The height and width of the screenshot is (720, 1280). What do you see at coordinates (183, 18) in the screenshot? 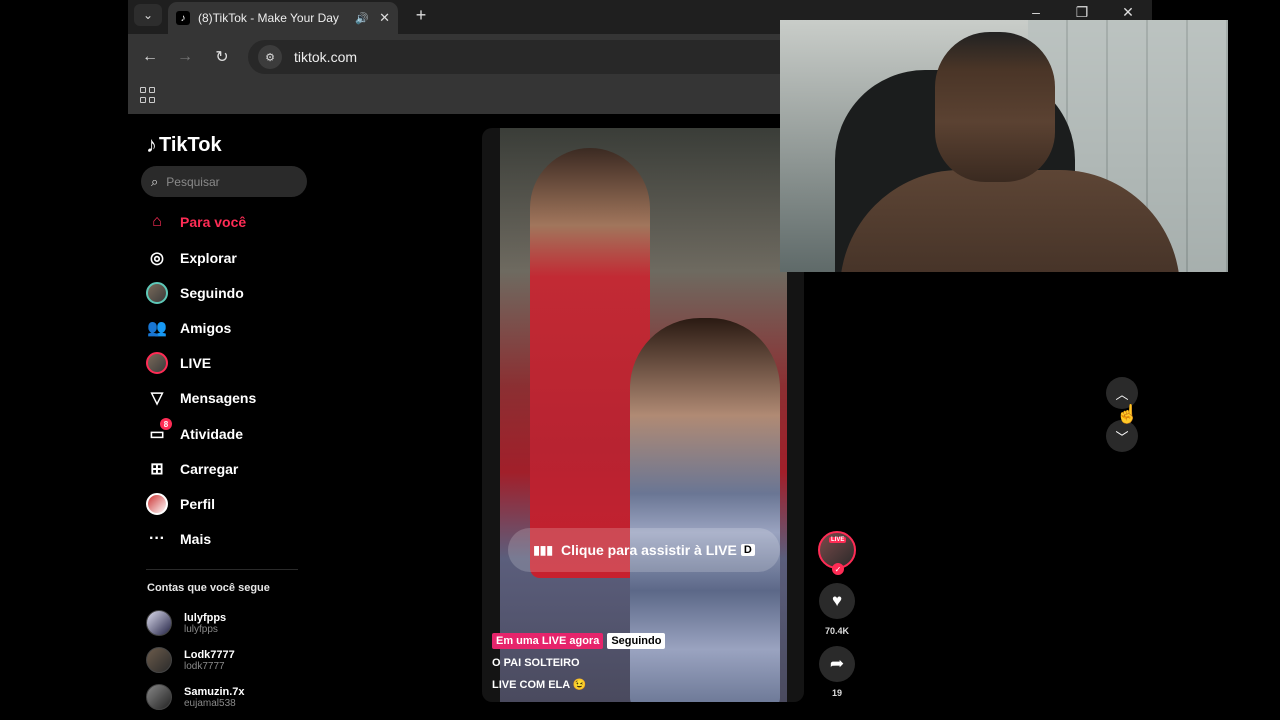
I see `tiktok-favicon-icon: ♪` at bounding box center [183, 18].